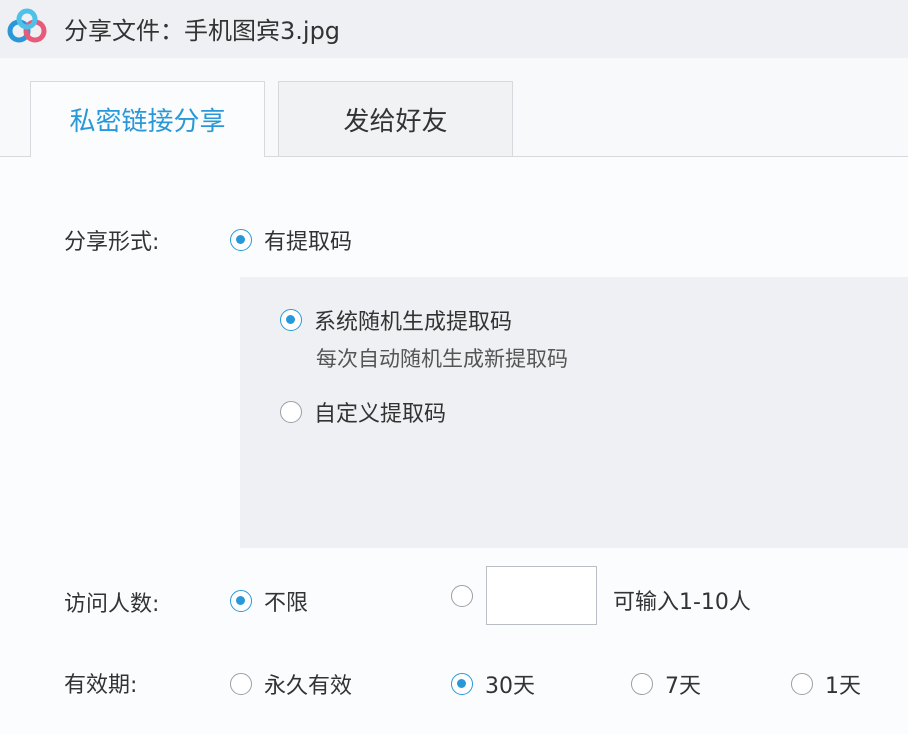 This screenshot has height=734, width=908. Describe the element at coordinates (112, 242) in the screenshot. I see `share-form-label: 分享形式:` at that location.